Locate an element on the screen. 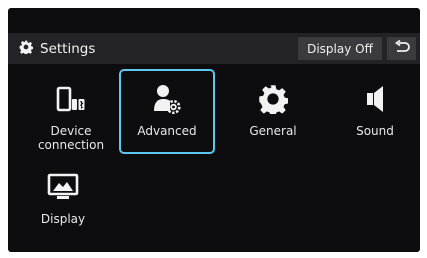 This screenshot has height=258, width=427. tile-label: Display is located at coordinates (63, 219).